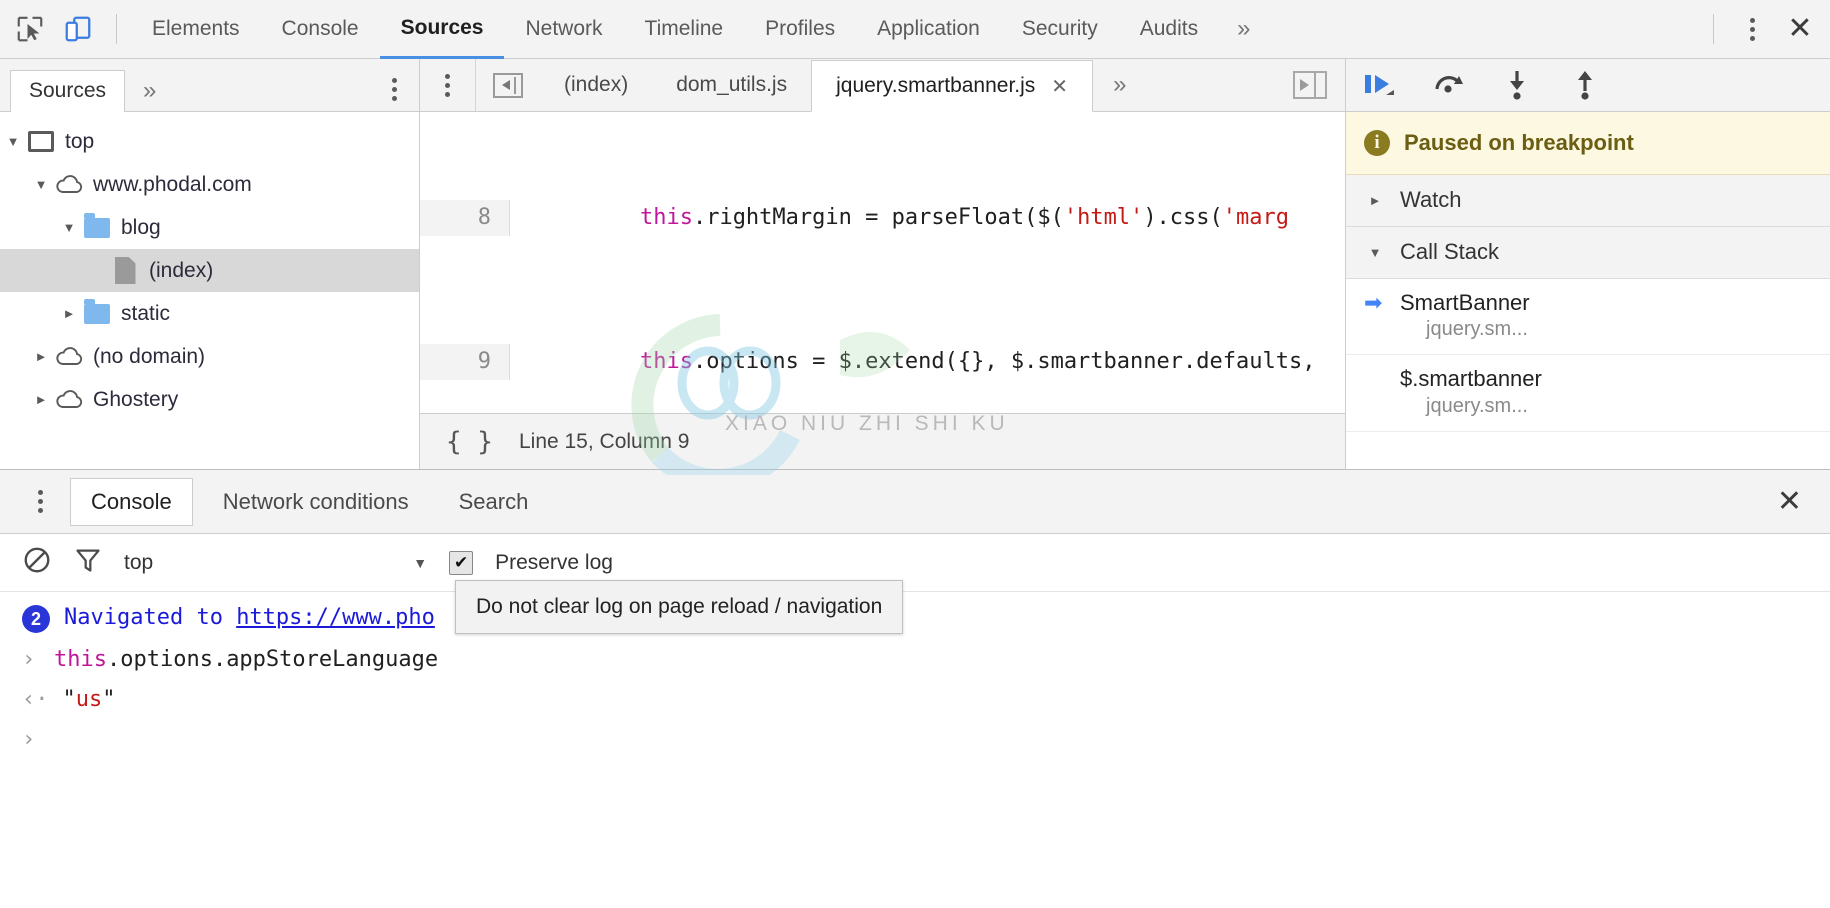  I want to click on more-tabs-icon: », so click(1243, 29).